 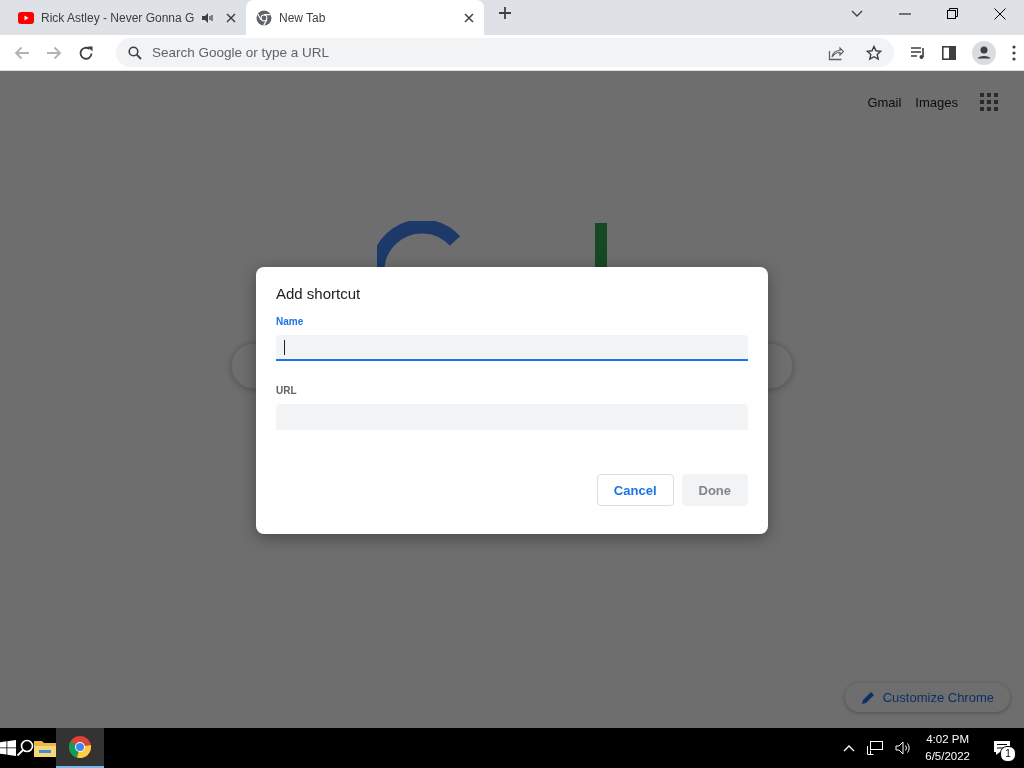 I want to click on video-icon, so click(x=26, y=17).